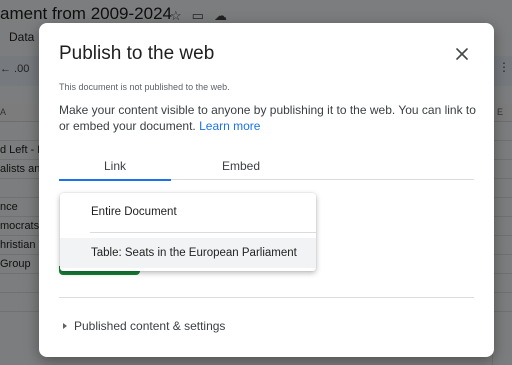 The width and height of the screenshot is (512, 365). I want to click on published-content-settings-toggle: Published content & settings, so click(144, 326).